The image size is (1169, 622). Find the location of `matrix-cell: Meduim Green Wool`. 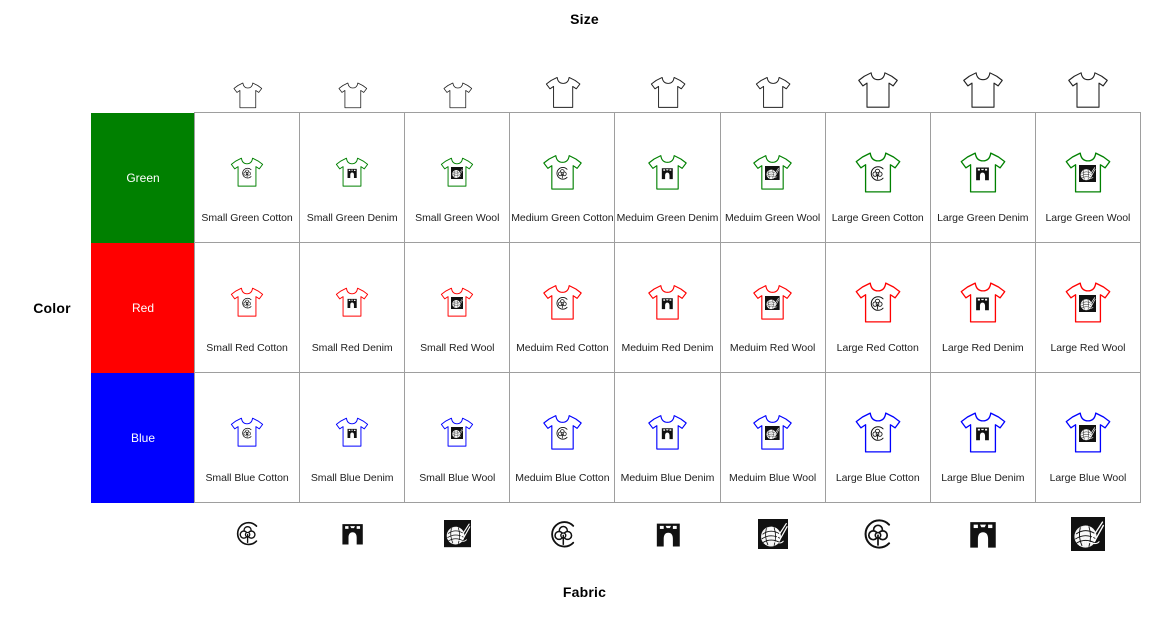

matrix-cell: Meduim Green Wool is located at coordinates (772, 177).